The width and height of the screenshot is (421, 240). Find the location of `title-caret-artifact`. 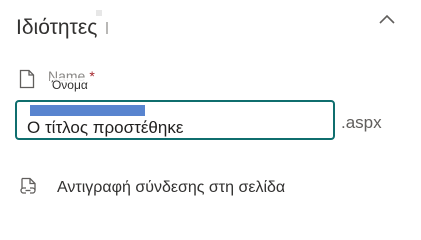

title-caret-artifact is located at coordinates (107, 28).